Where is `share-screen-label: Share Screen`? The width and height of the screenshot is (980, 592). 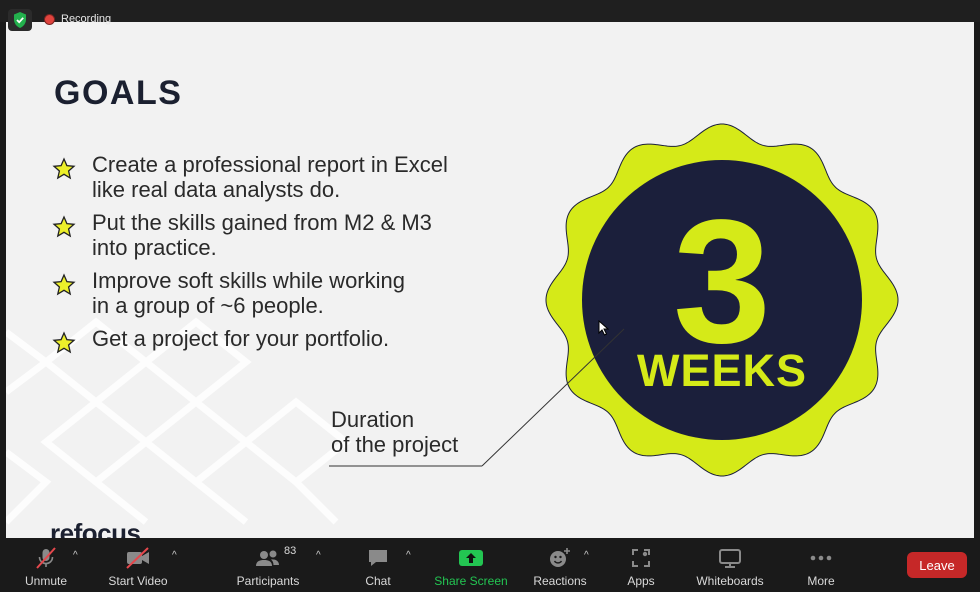
share-screen-label: Share Screen is located at coordinates (471, 581).